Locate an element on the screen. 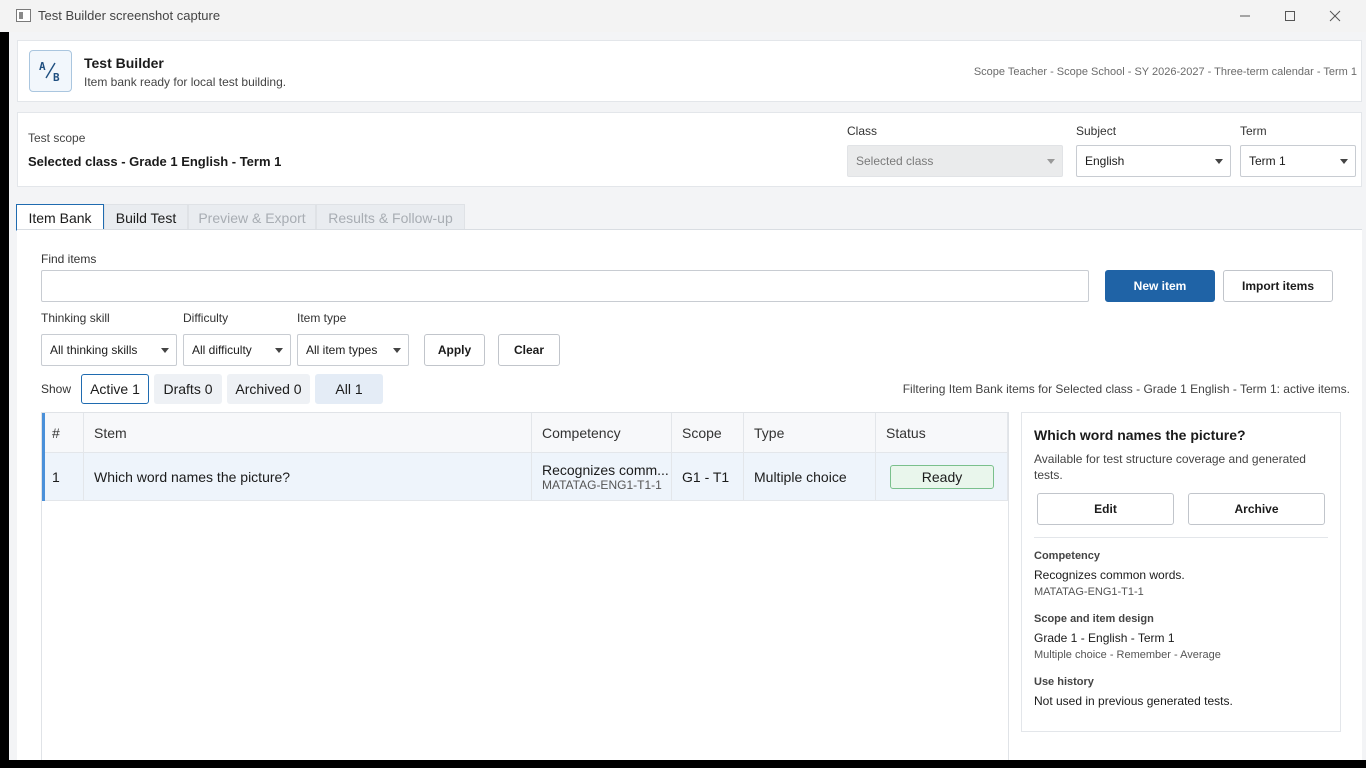 The image size is (1366, 768). show-archived-chip: Archived 0 is located at coordinates (268, 389).